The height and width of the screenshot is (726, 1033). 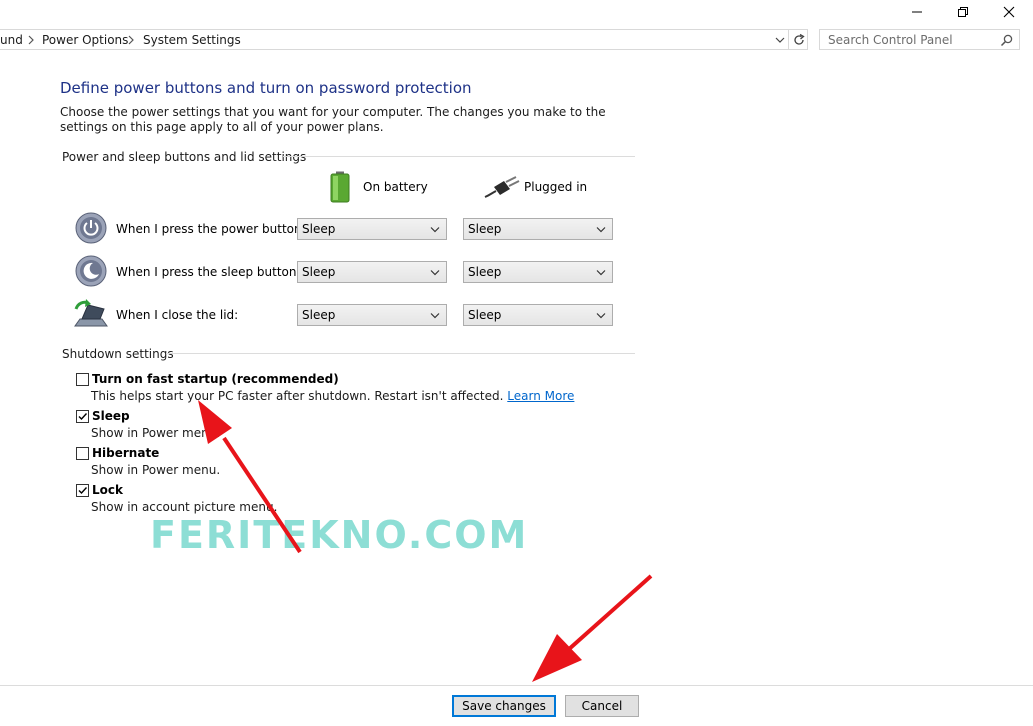 I want to click on minimize-icon, so click(x=917, y=12).